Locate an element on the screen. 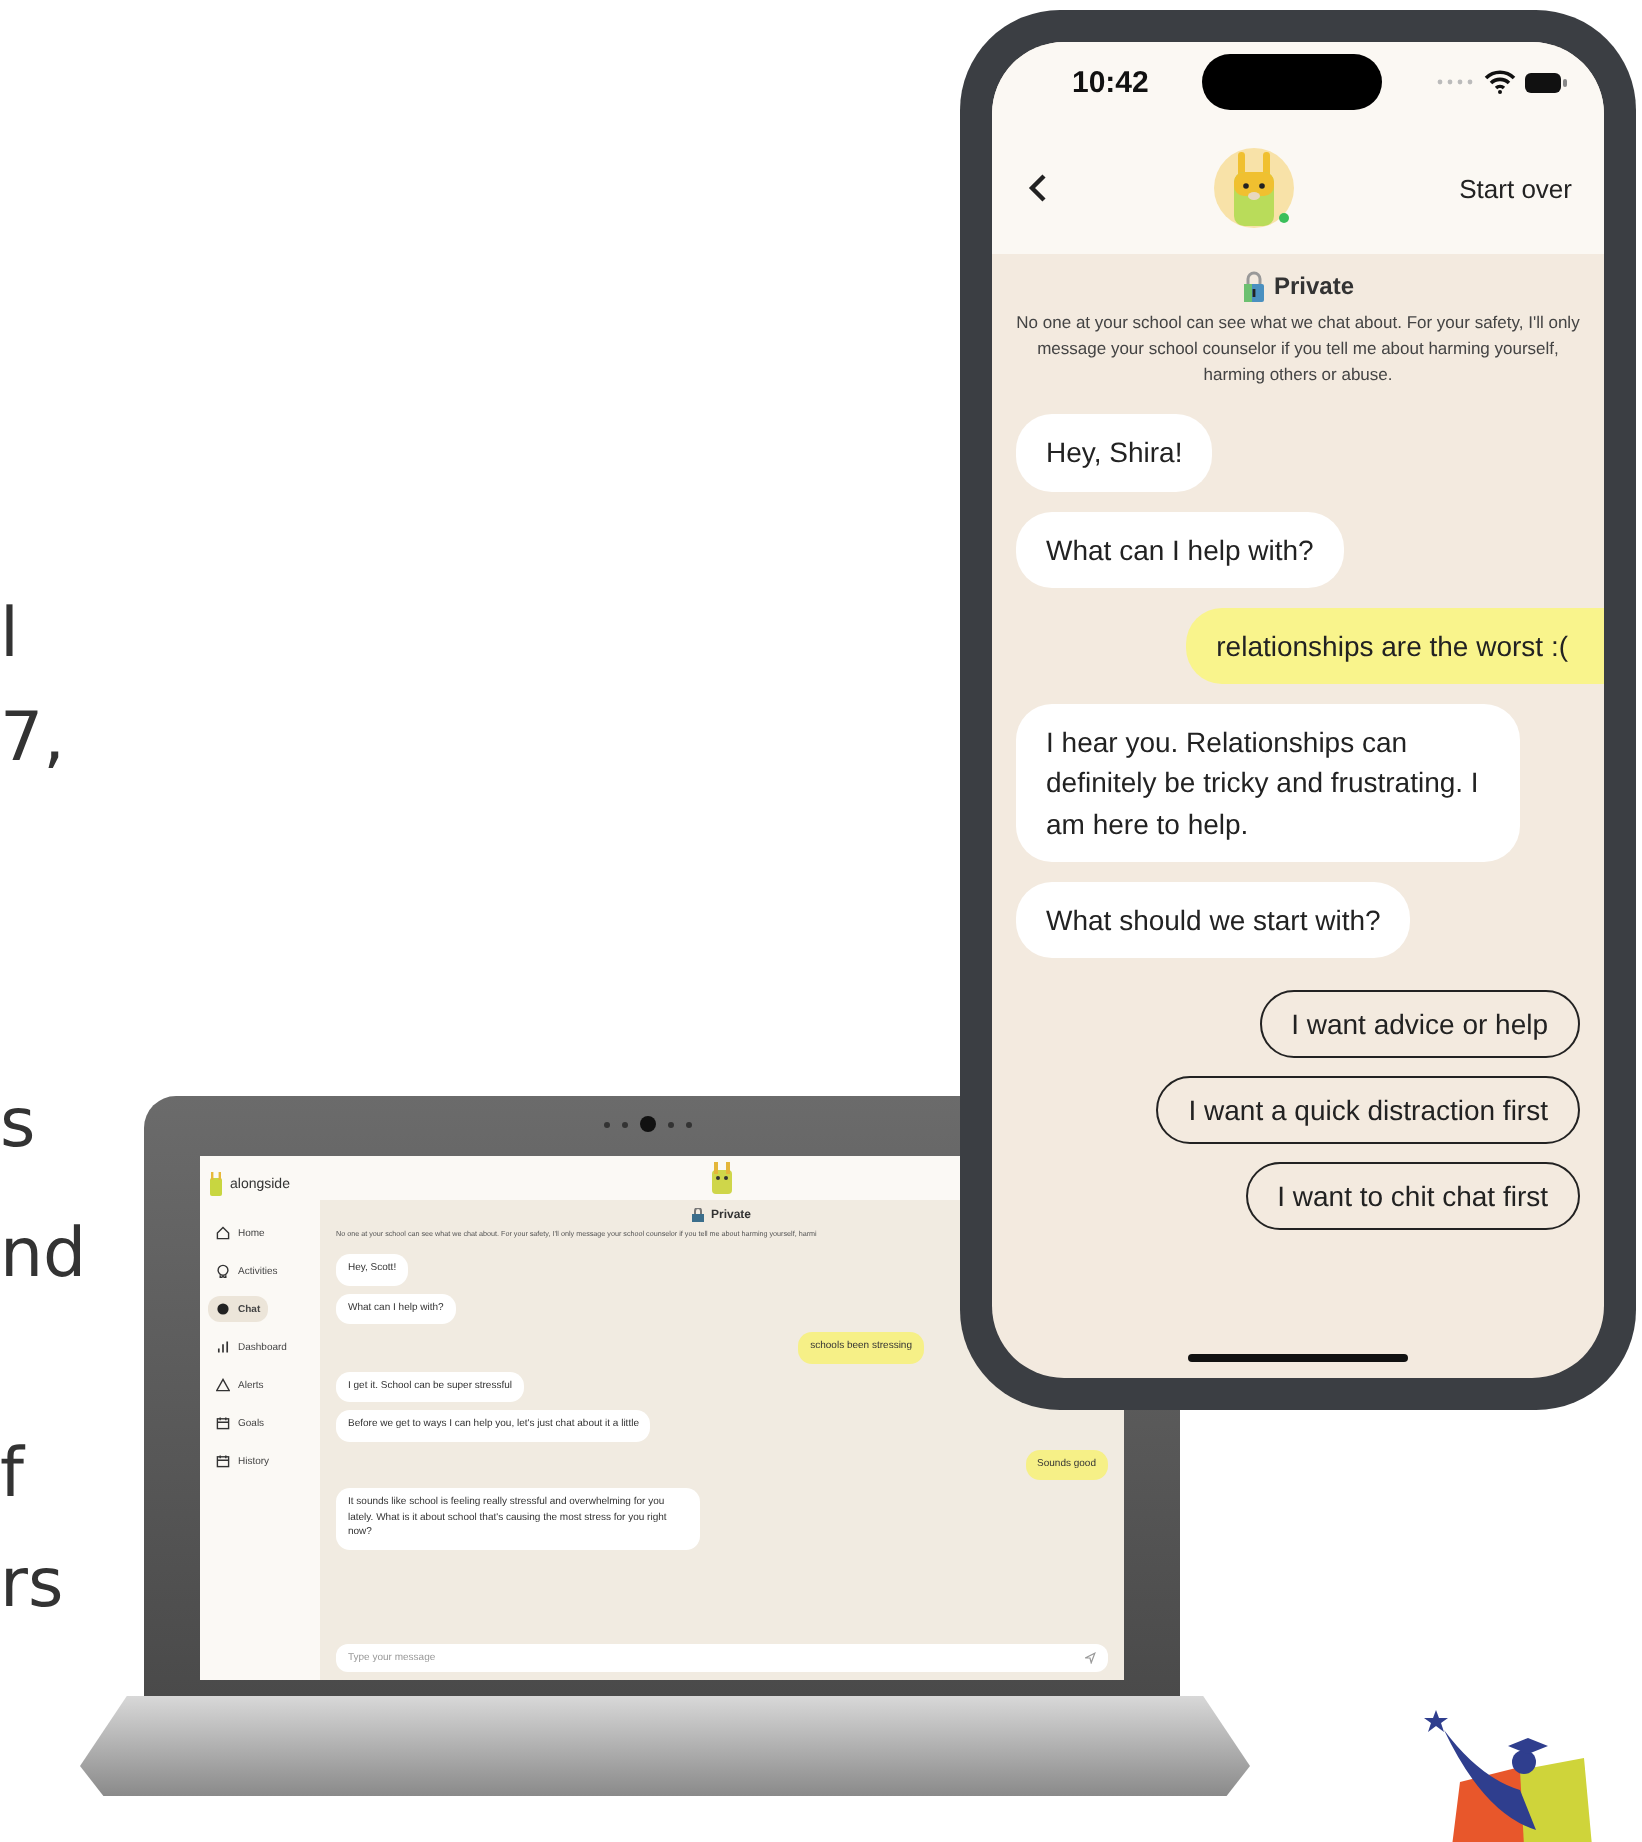 The image size is (1642, 1842). slide-text: l is located at coordinates (9, 634).